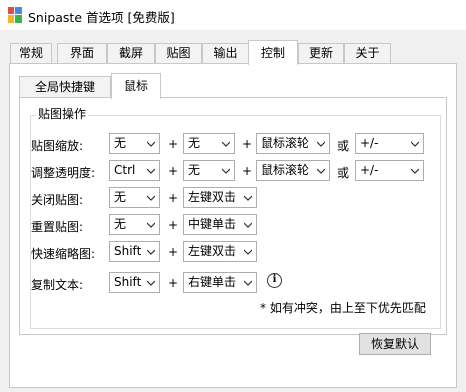  What do you see at coordinates (274, 280) in the screenshot?
I see `info-icon: i` at bounding box center [274, 280].